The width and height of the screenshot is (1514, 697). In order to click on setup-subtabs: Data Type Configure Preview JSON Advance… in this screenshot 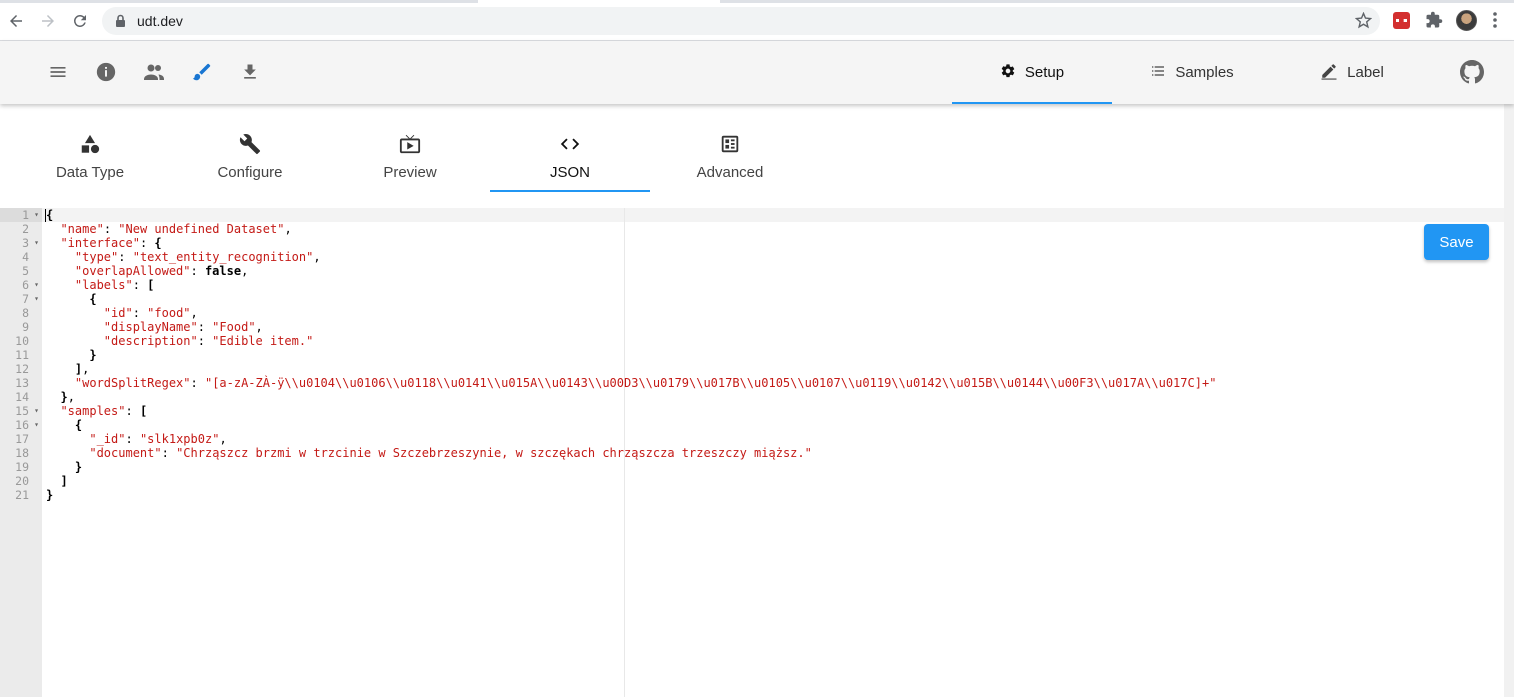, I will do `click(752, 156)`.